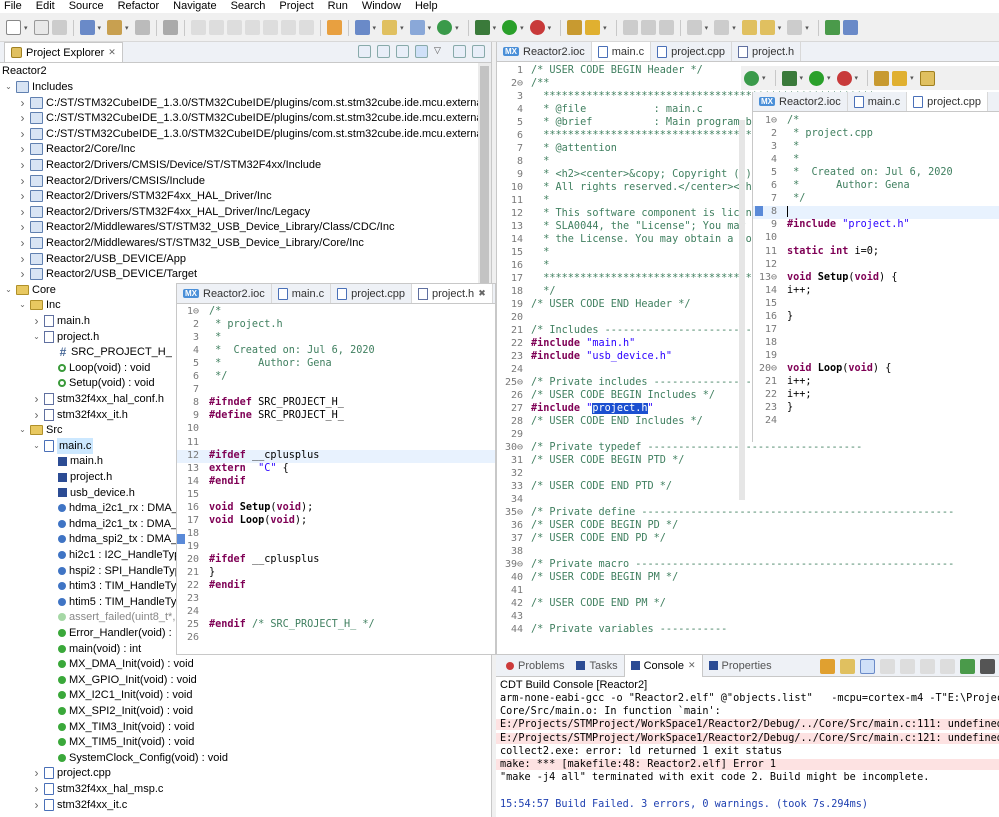  Describe the element at coordinates (371, 293) in the screenshot. I see `tab-project-cpp: project.cpp` at that location.